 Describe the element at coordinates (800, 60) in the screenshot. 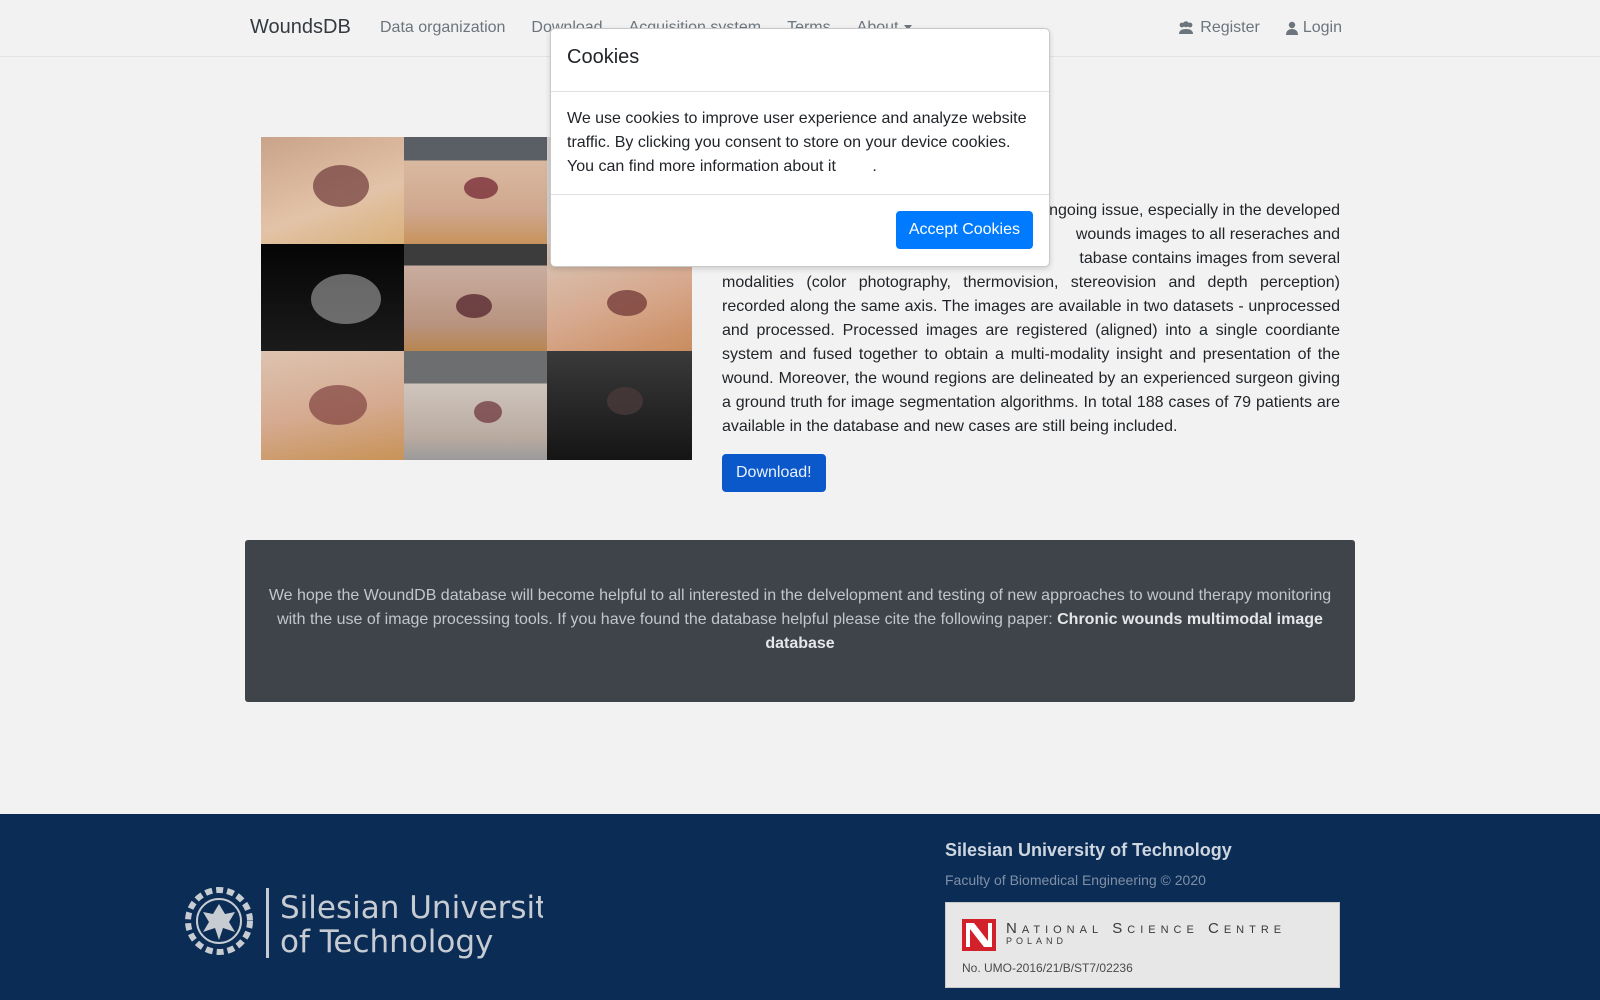

I see `modal-header: Cookies` at that location.